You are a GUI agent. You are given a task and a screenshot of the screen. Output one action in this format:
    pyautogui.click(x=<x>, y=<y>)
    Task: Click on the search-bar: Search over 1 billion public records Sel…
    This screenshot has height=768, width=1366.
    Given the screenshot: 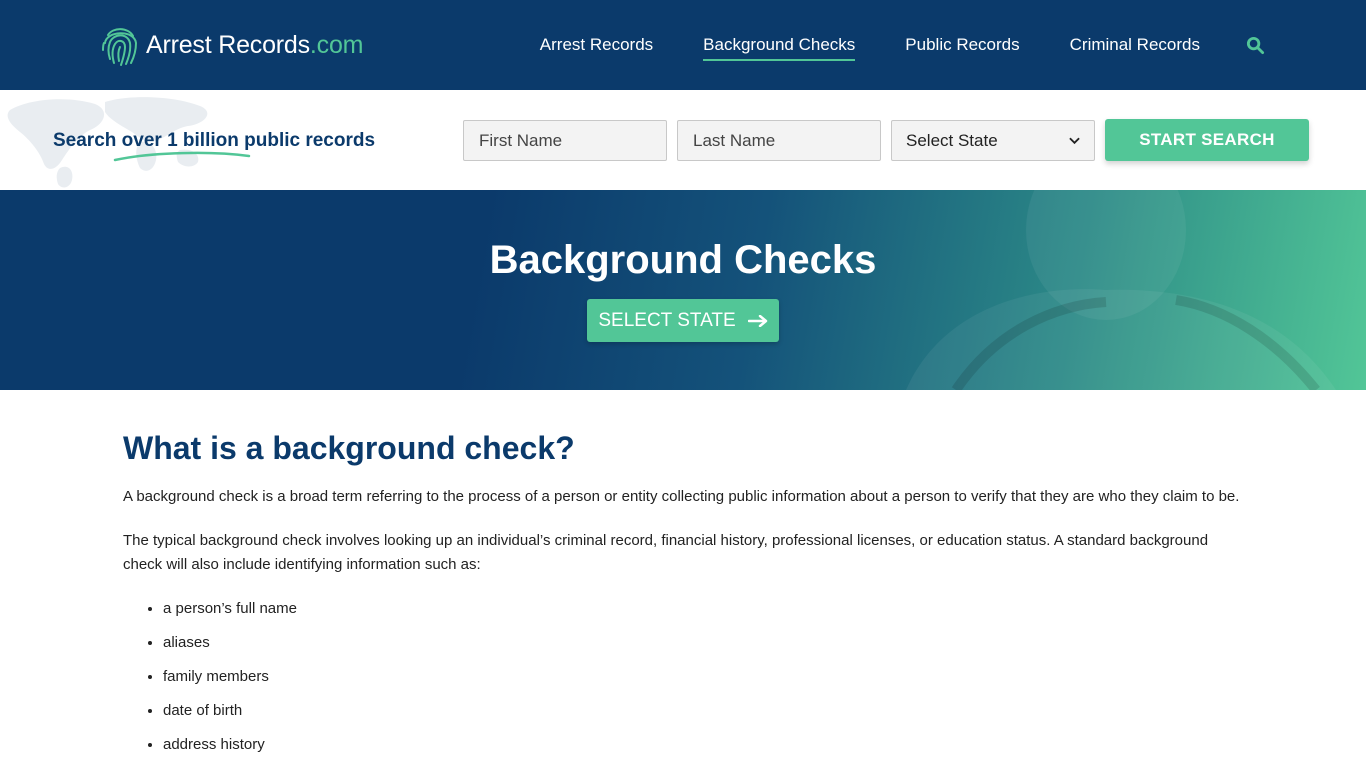 What is the action you would take?
    pyautogui.click(x=683, y=140)
    